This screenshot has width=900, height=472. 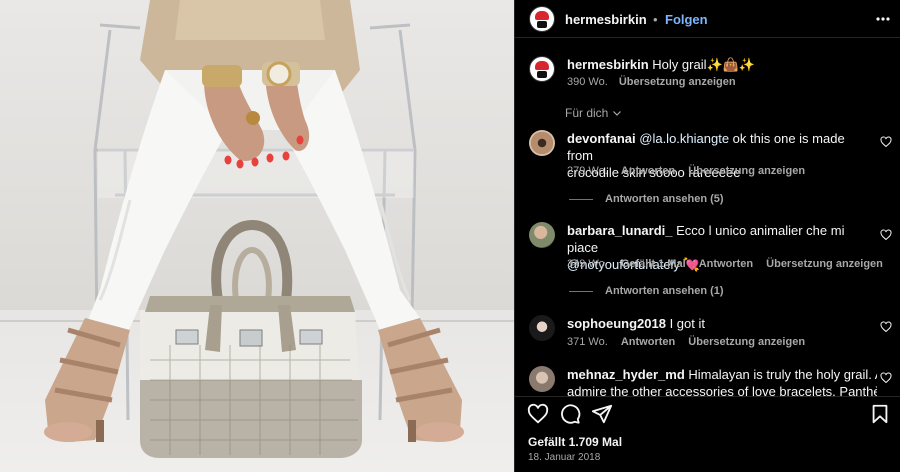 I want to click on share-icon, so click(x=602, y=414).